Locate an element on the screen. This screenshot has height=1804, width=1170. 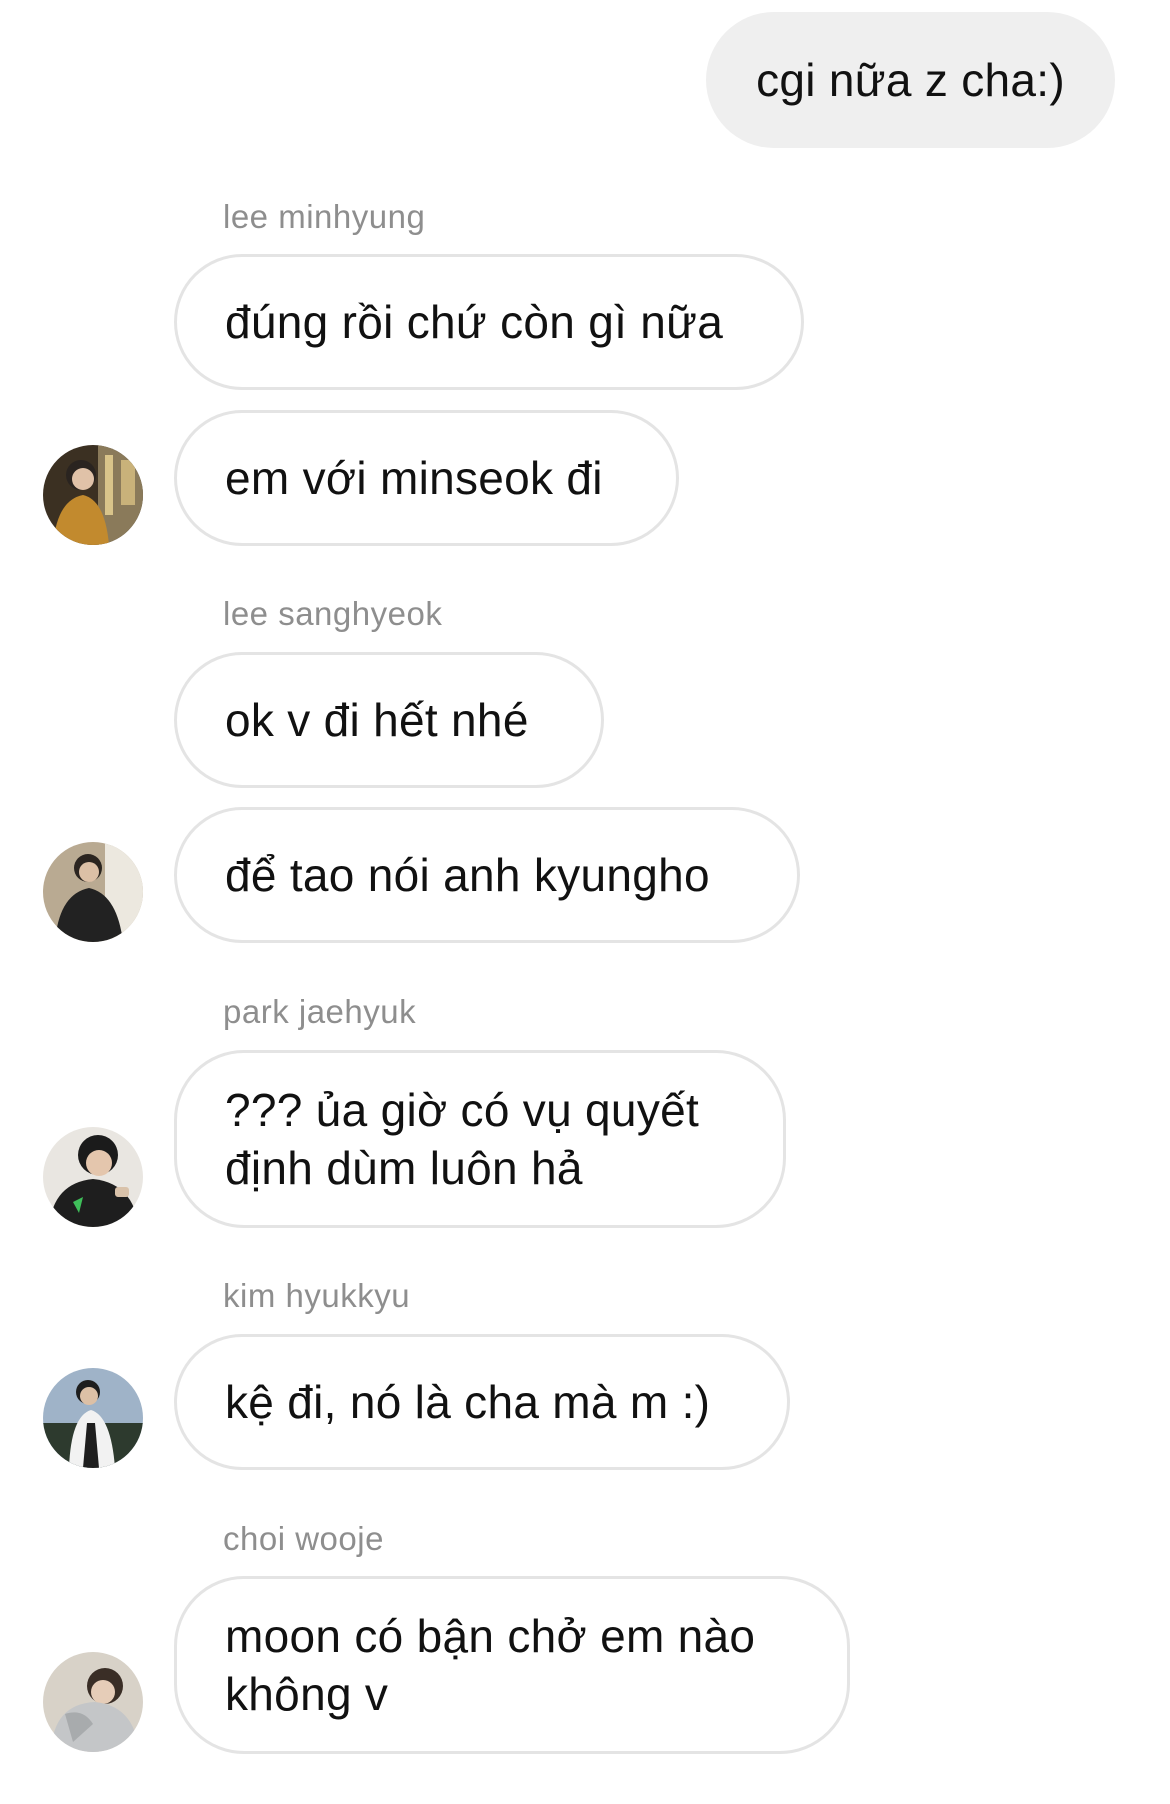
incoming-message-bubble: ??? ủa giờ có vụ quyết định dùm luôn hả is located at coordinates (480, 1139).